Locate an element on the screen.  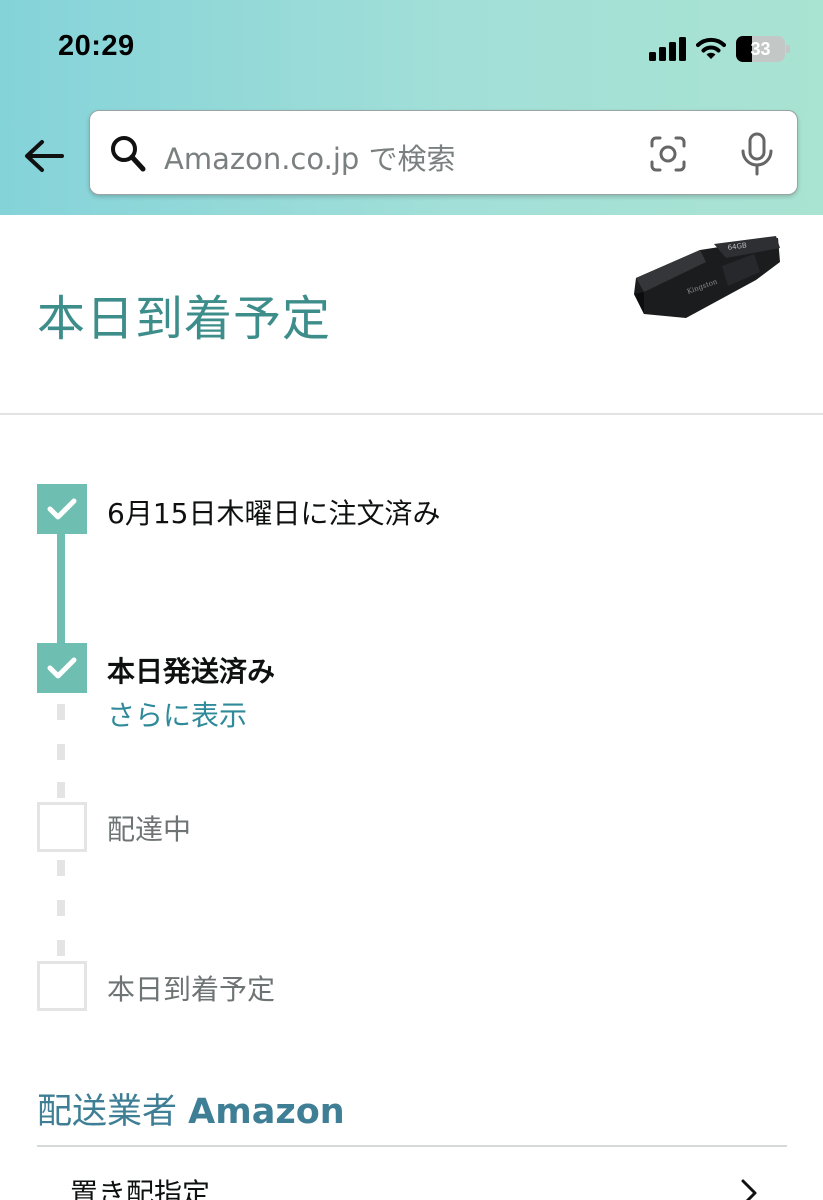
microphone-icon is located at coordinates (757, 154).